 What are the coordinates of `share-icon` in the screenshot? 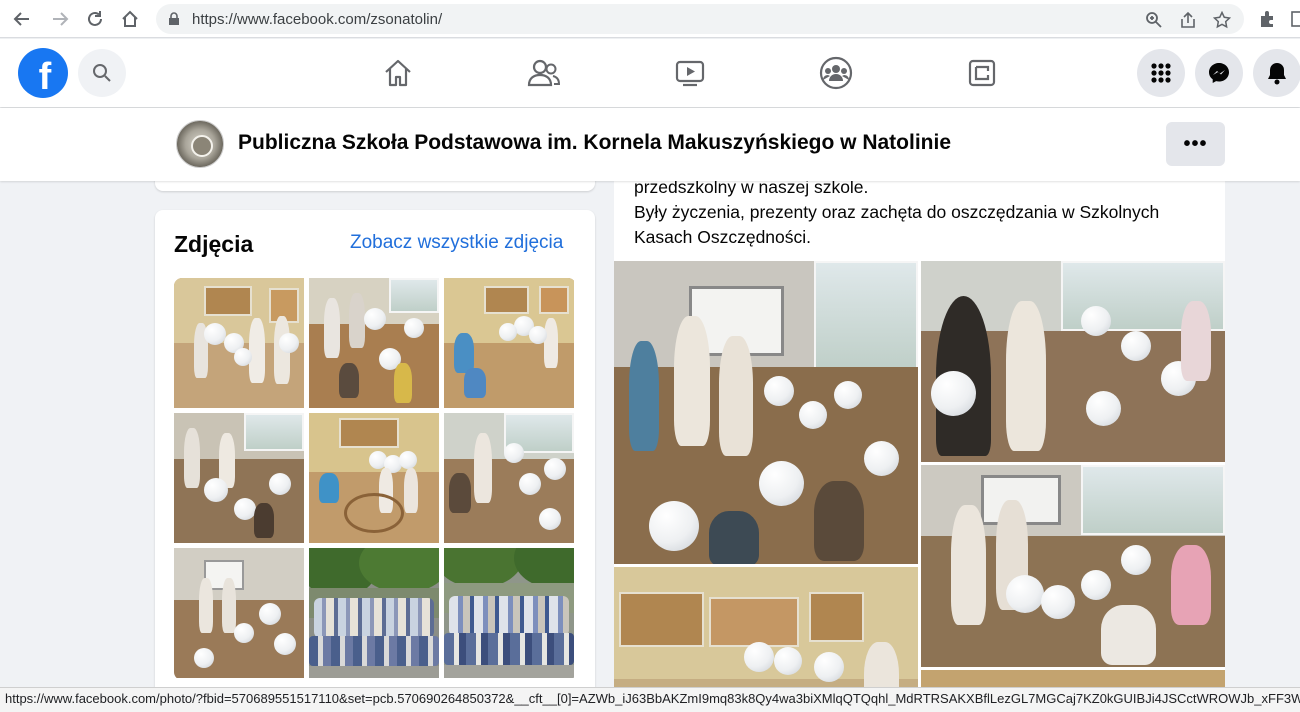 It's located at (1188, 20).